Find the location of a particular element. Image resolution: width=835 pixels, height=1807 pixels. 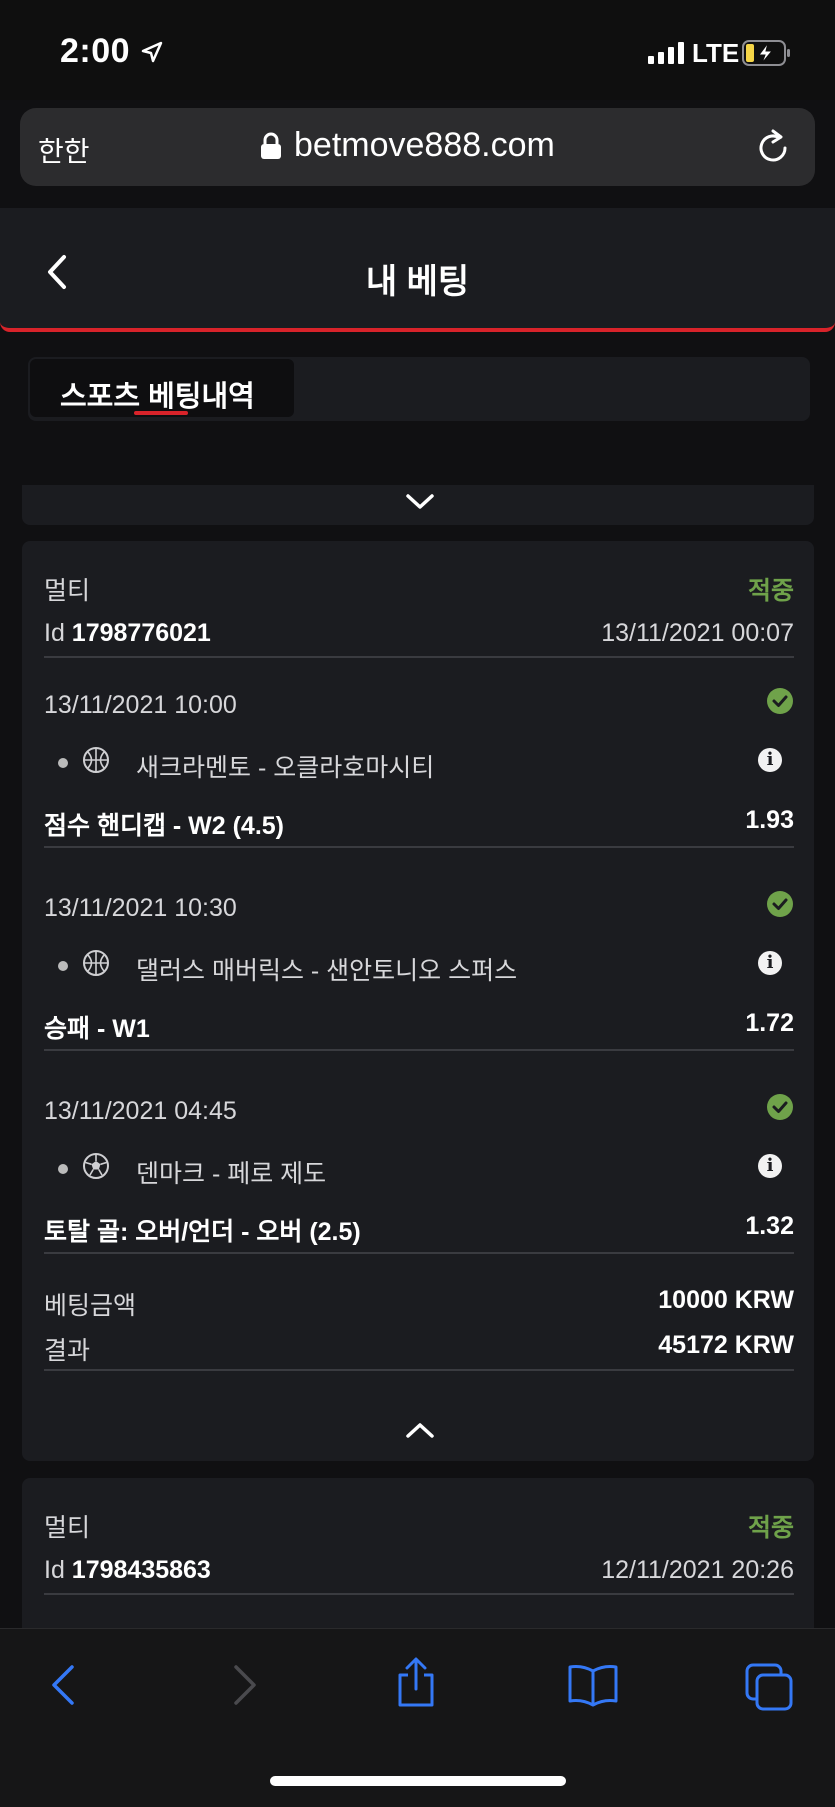

tabs-icon is located at coordinates (770, 1687).